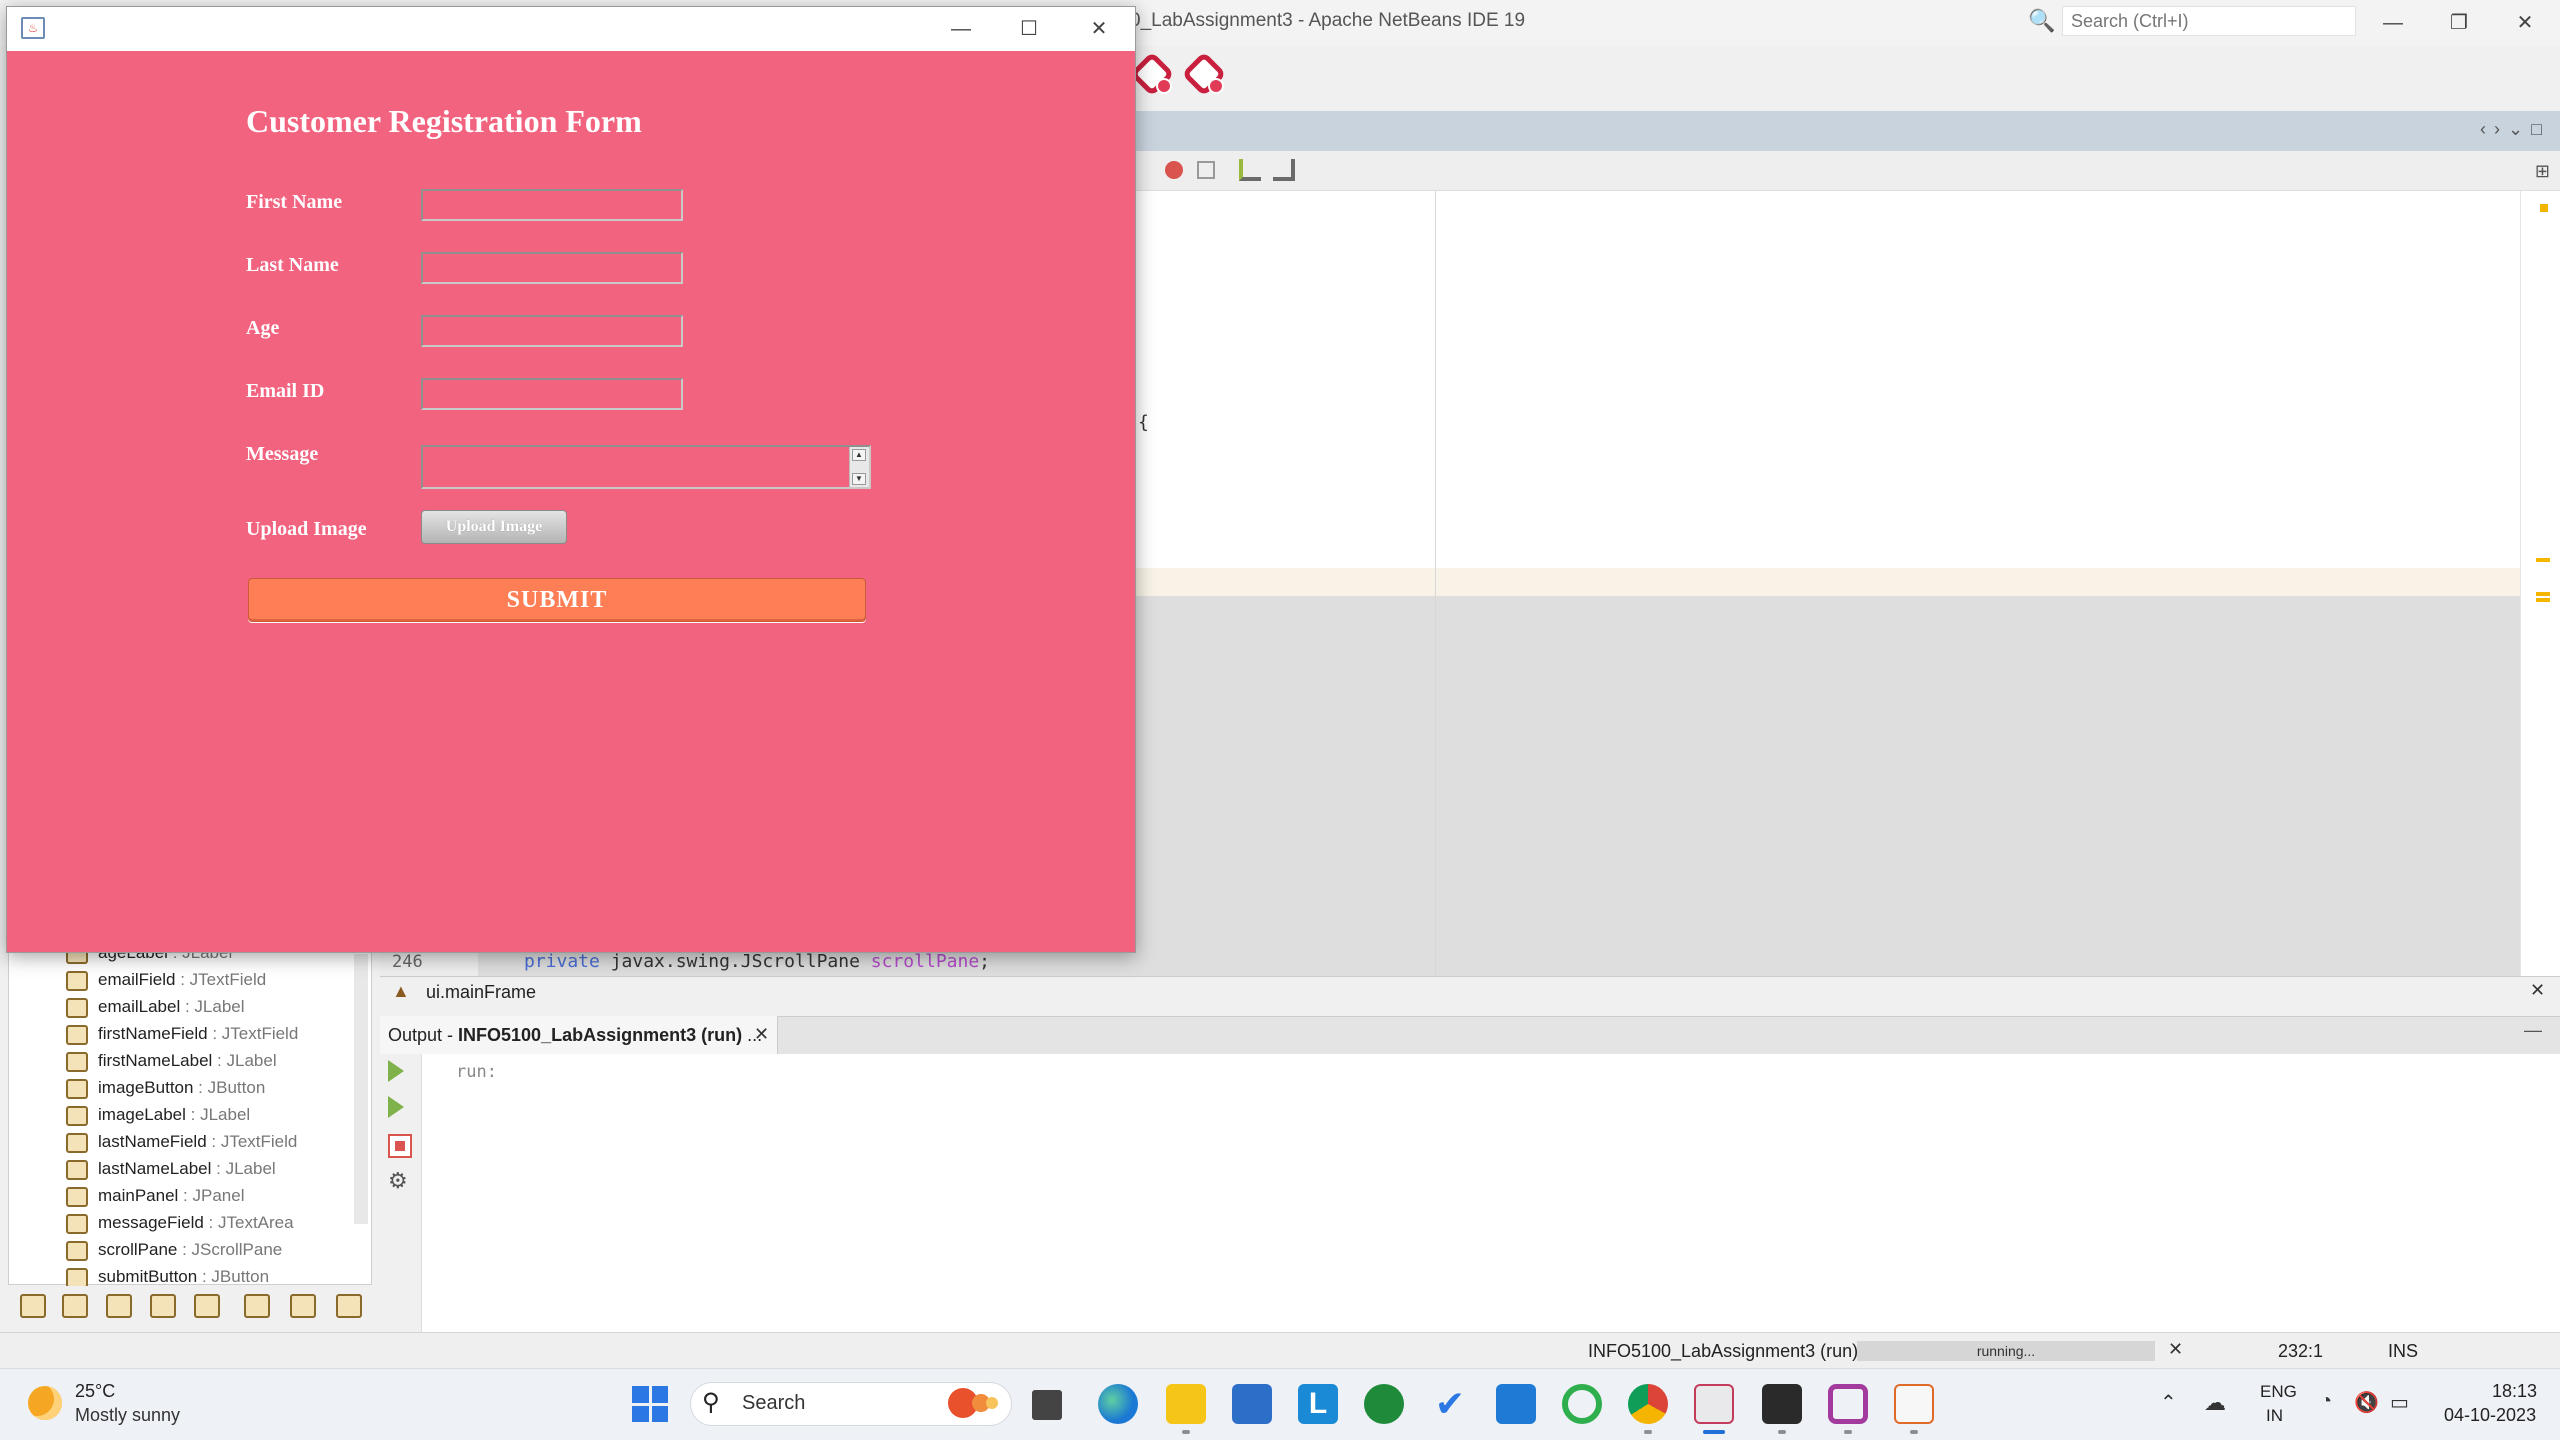  Describe the element at coordinates (552, 205) in the screenshot. I see `first-name-field` at that location.